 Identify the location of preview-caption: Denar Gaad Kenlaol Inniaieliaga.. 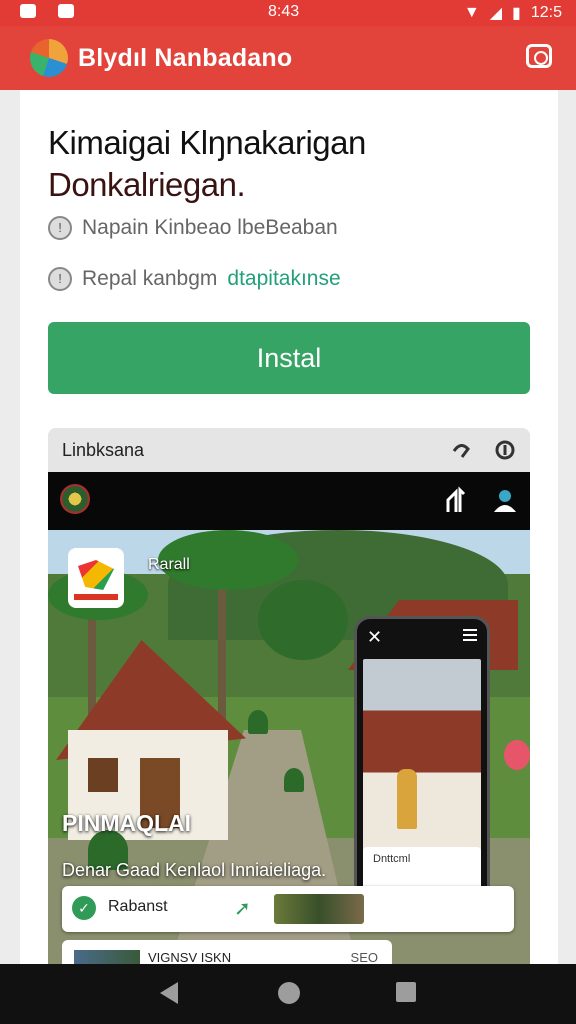
(194, 870).